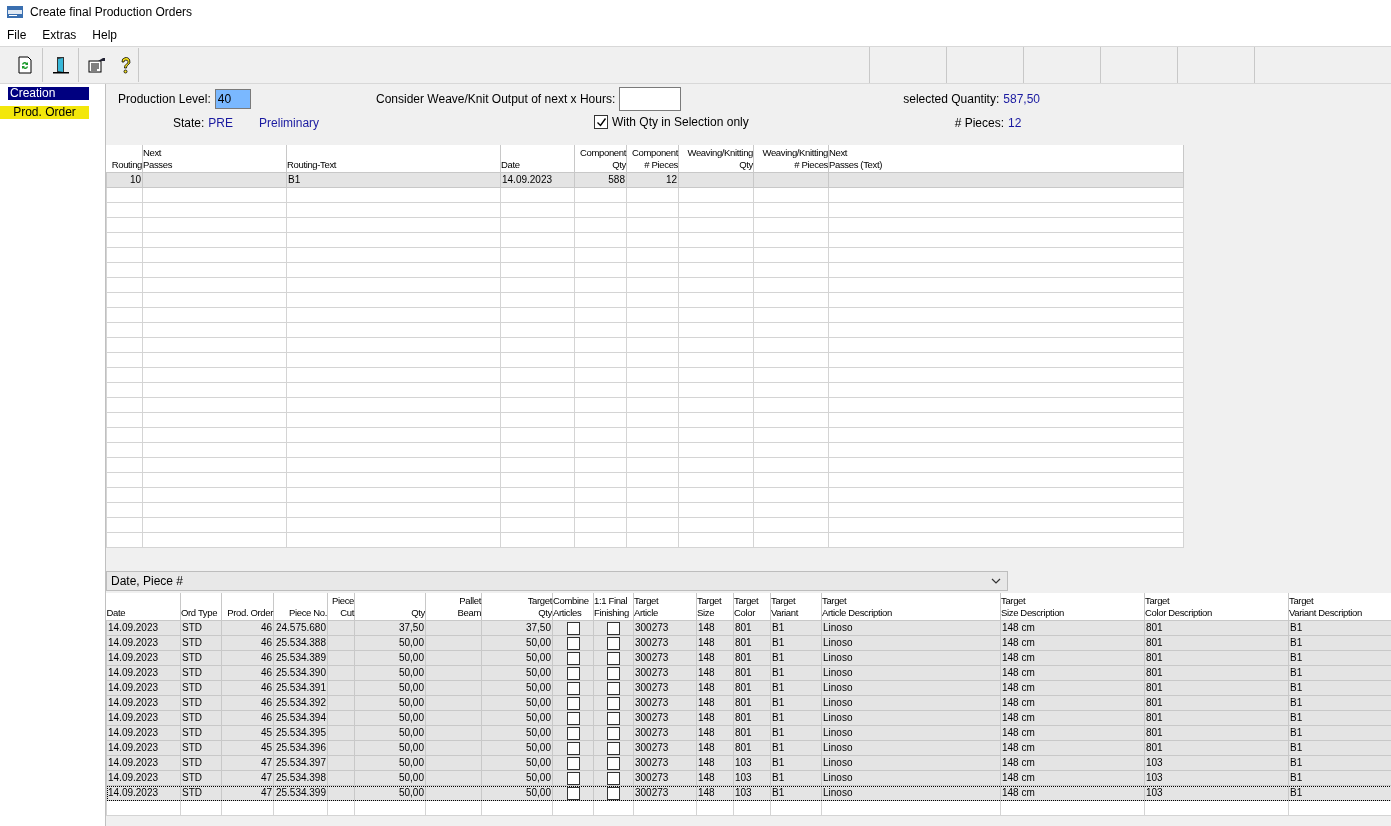  What do you see at coordinates (105, 35) in the screenshot?
I see `menu-item: Help` at bounding box center [105, 35].